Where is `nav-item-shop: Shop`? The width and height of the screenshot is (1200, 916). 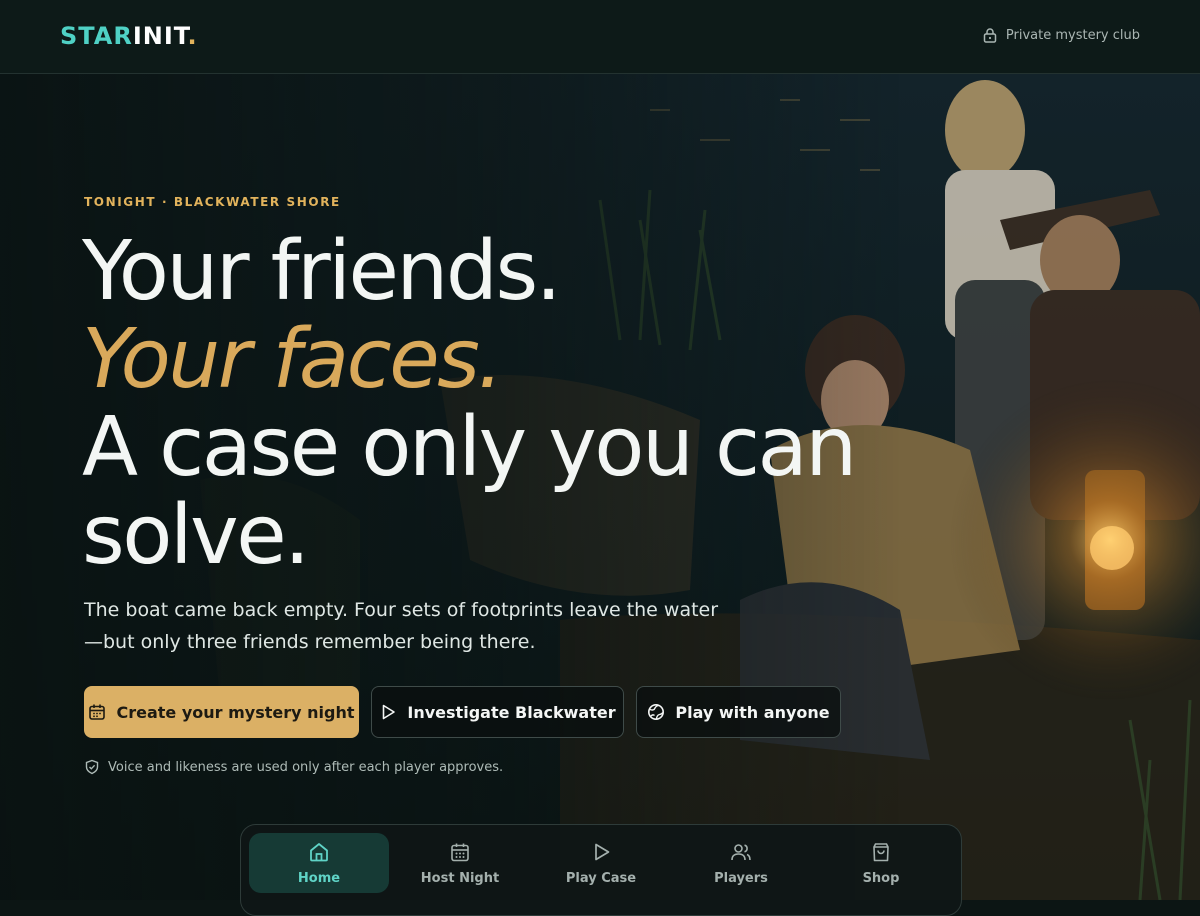 nav-item-shop: Shop is located at coordinates (881, 863).